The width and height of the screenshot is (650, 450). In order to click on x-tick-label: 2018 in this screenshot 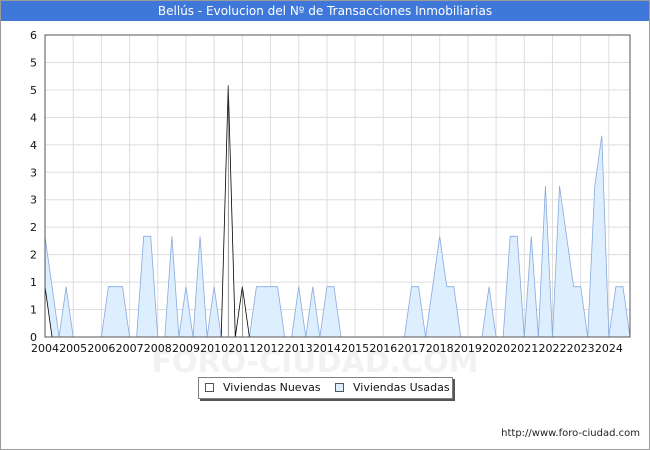, I will do `click(440, 348)`.